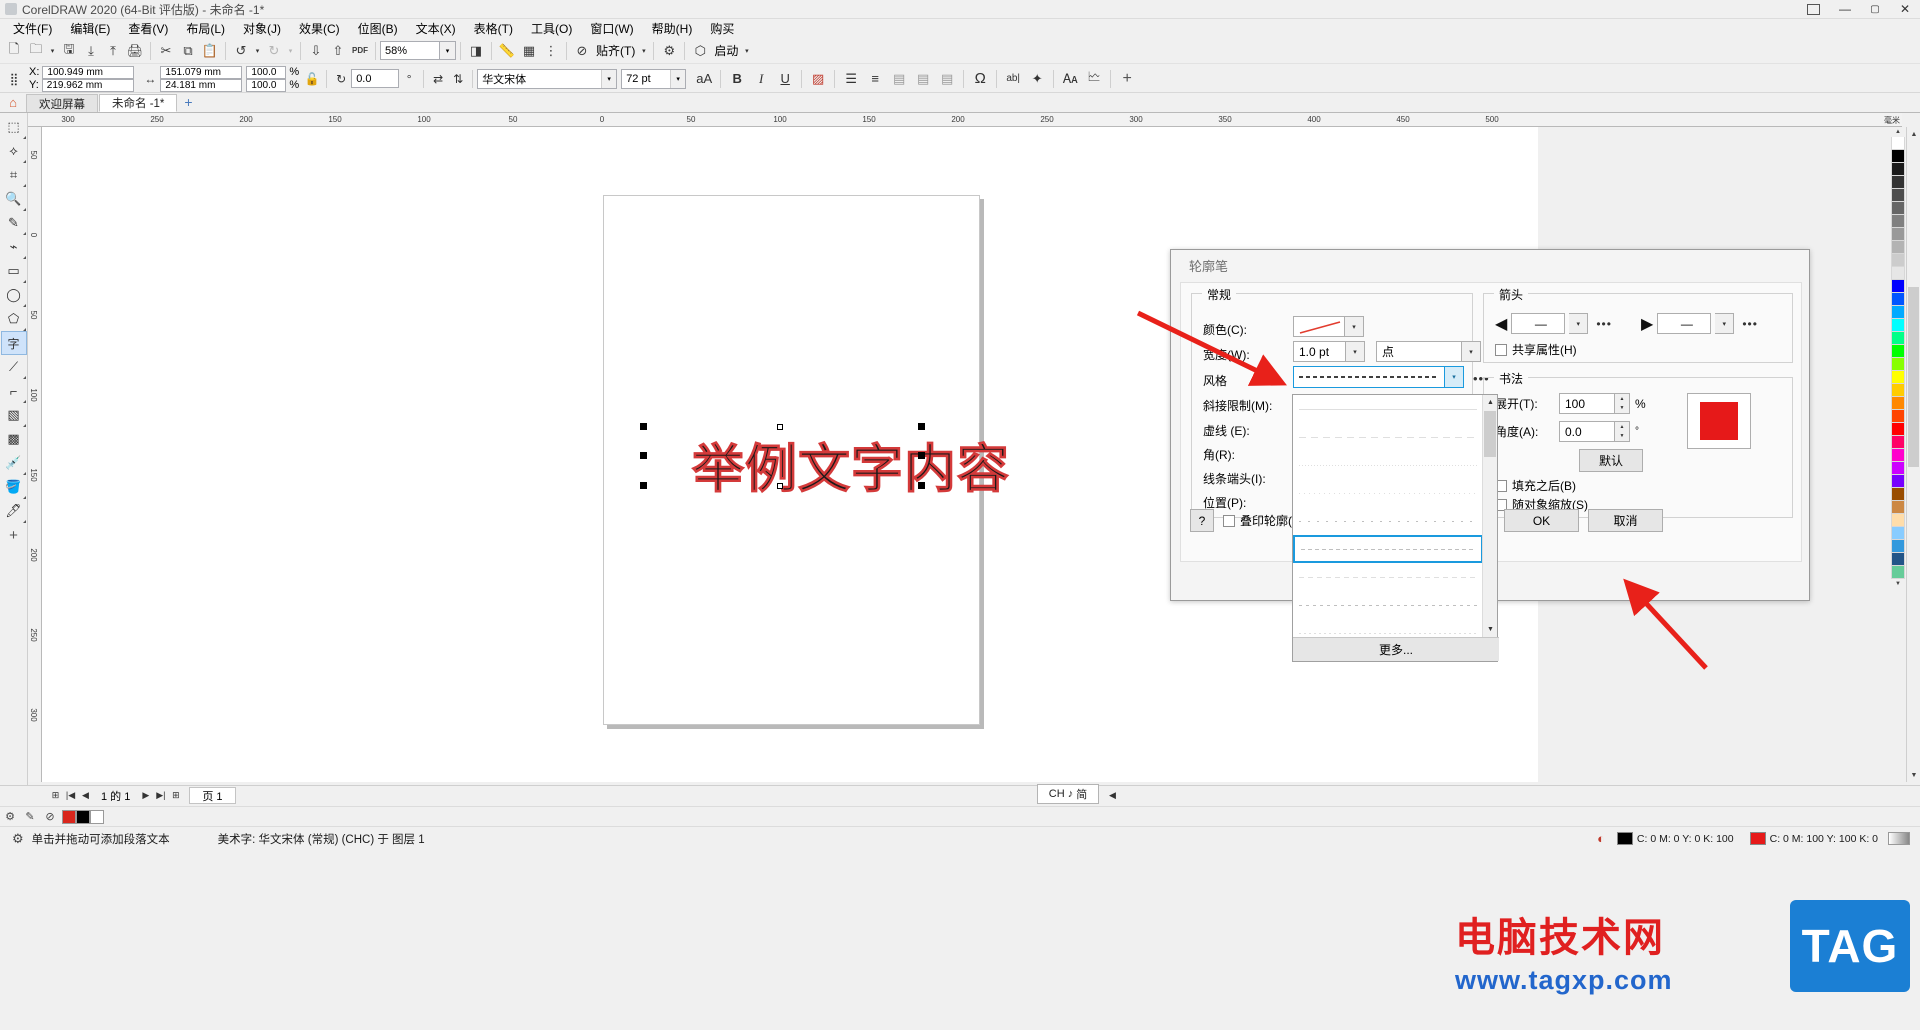  I want to click on snap-off-icon: ⊘, so click(582, 51).